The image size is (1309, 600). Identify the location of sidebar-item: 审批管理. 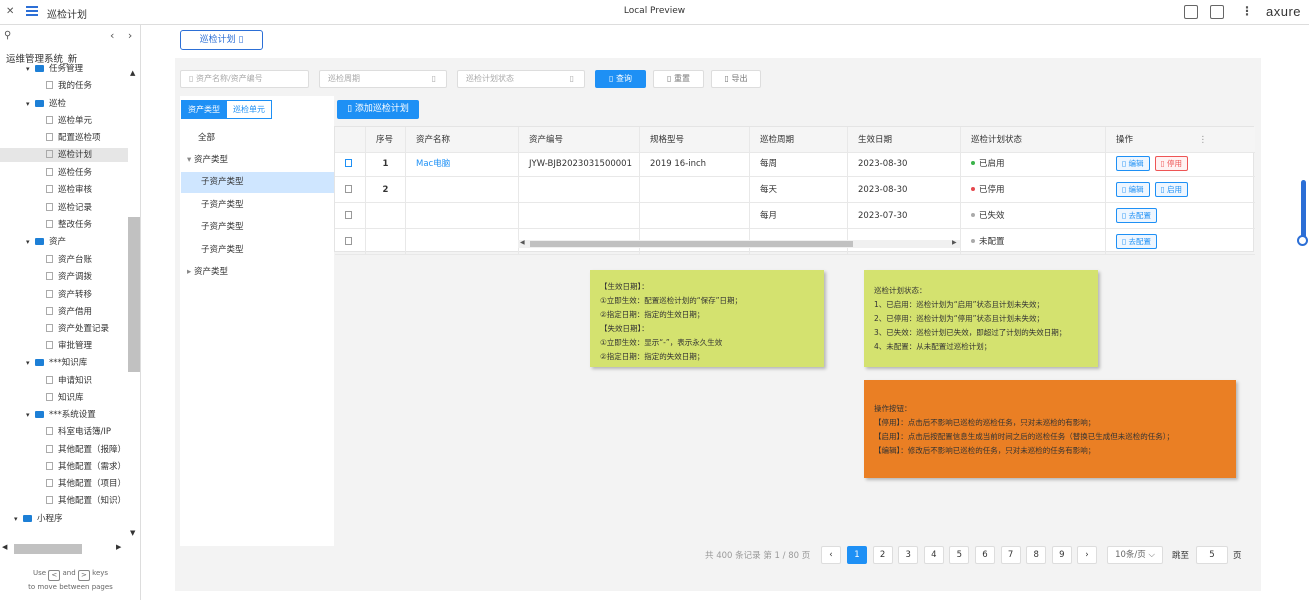
(69, 346).